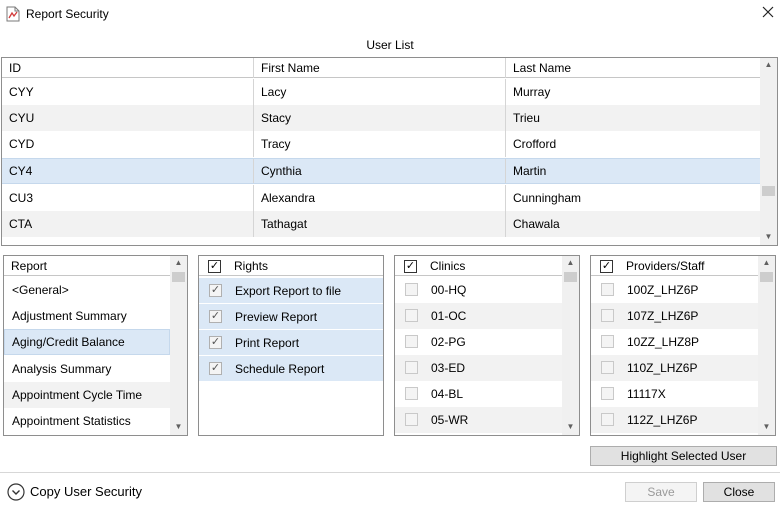  I want to click on clinic-item: 00-HQ, so click(478, 290).